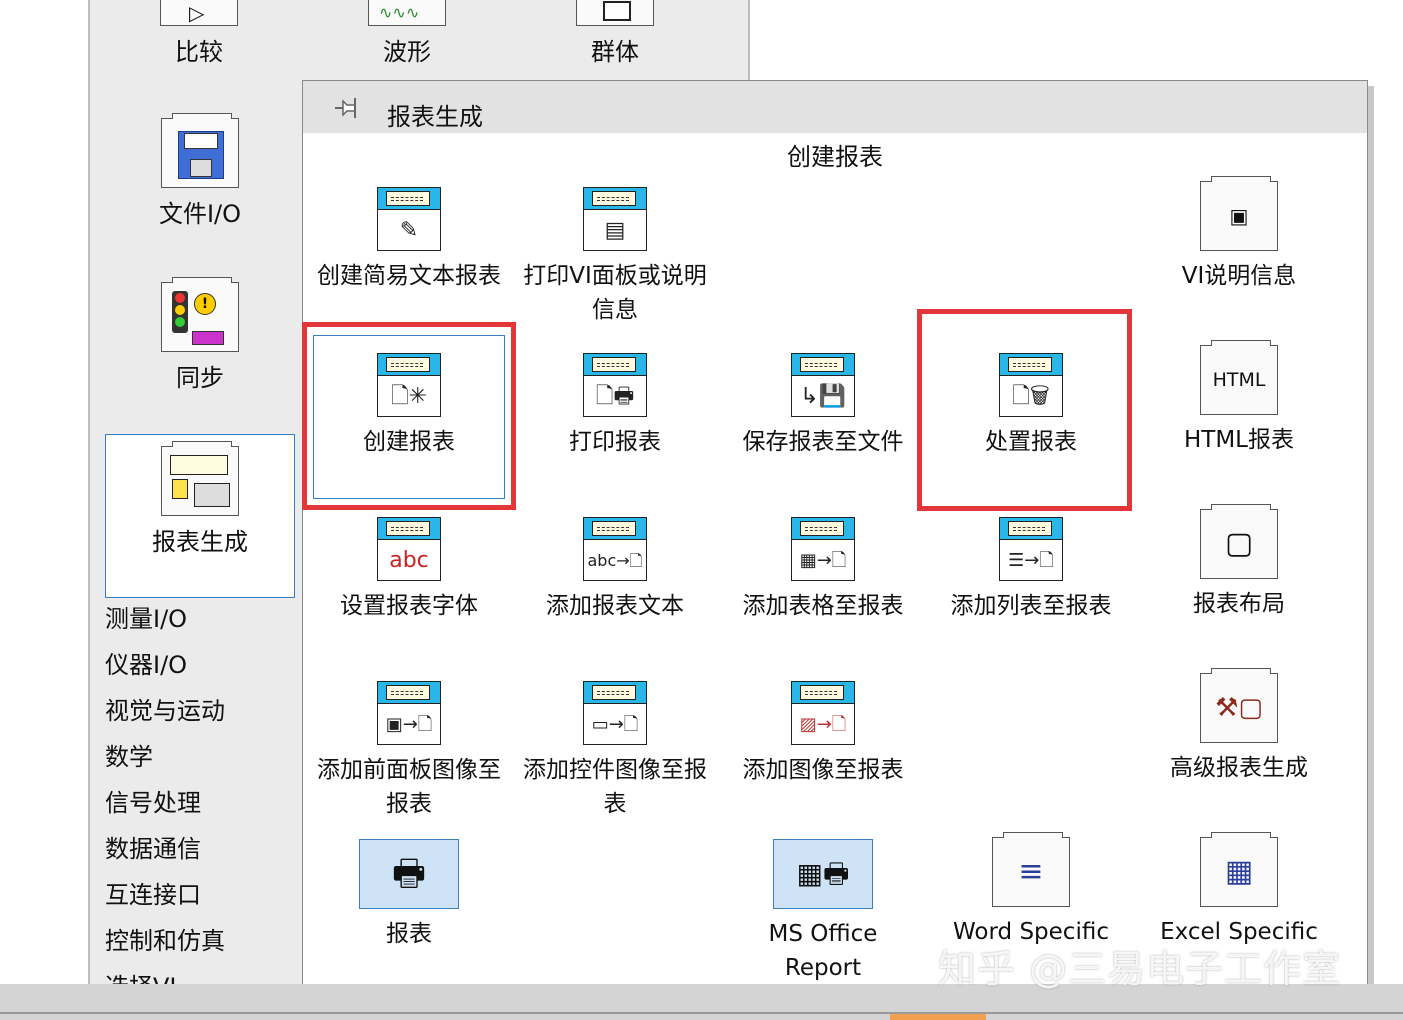  What do you see at coordinates (199, 13) in the screenshot?
I see `compare-icon: ▷` at bounding box center [199, 13].